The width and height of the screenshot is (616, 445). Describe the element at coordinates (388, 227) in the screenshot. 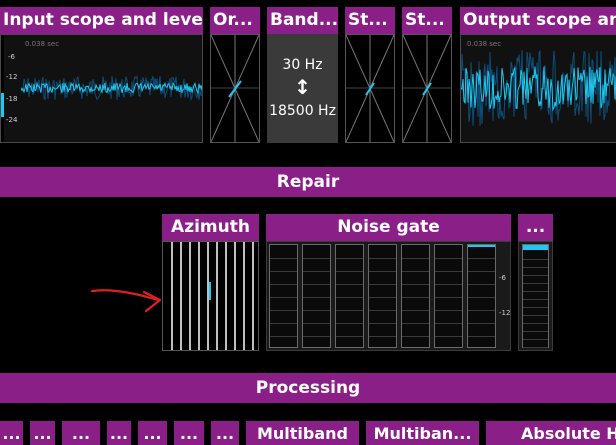

I see `noise-gate-header: Noise gate` at that location.